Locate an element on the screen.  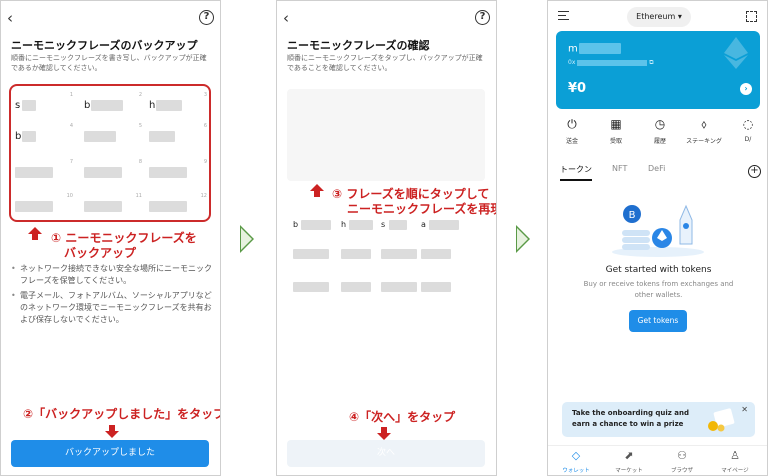
word-prefix: b is located at coordinates (87, 105).